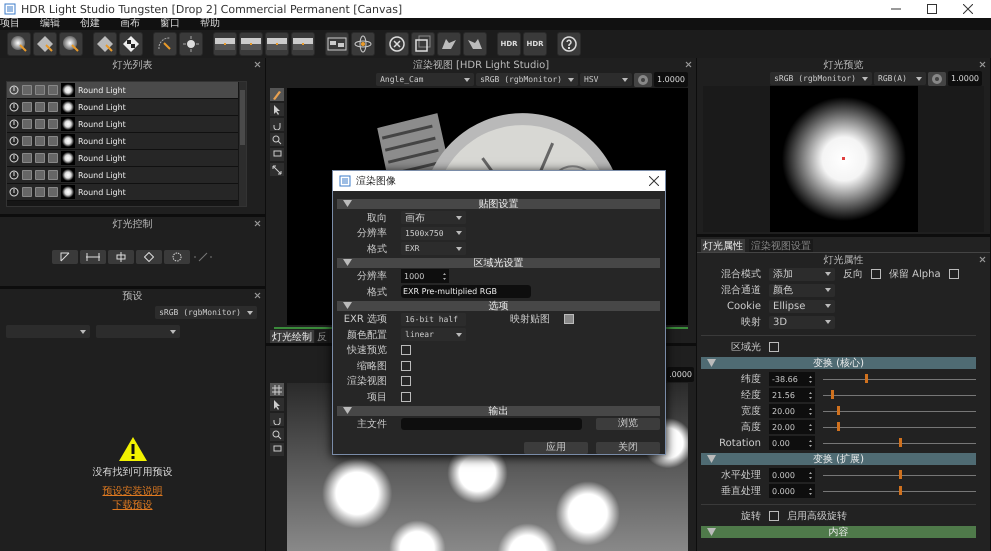 This screenshot has height=551, width=991. Describe the element at coordinates (802, 322) in the screenshot. I see `dropdown: 3D` at that location.